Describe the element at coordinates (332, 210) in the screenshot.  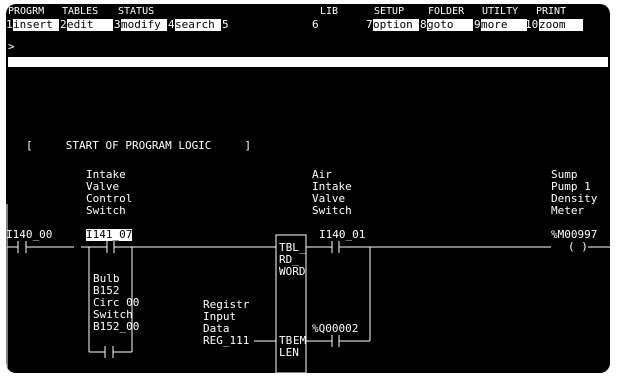
I see `contact-i140-01-desc-4: Switch` at that location.